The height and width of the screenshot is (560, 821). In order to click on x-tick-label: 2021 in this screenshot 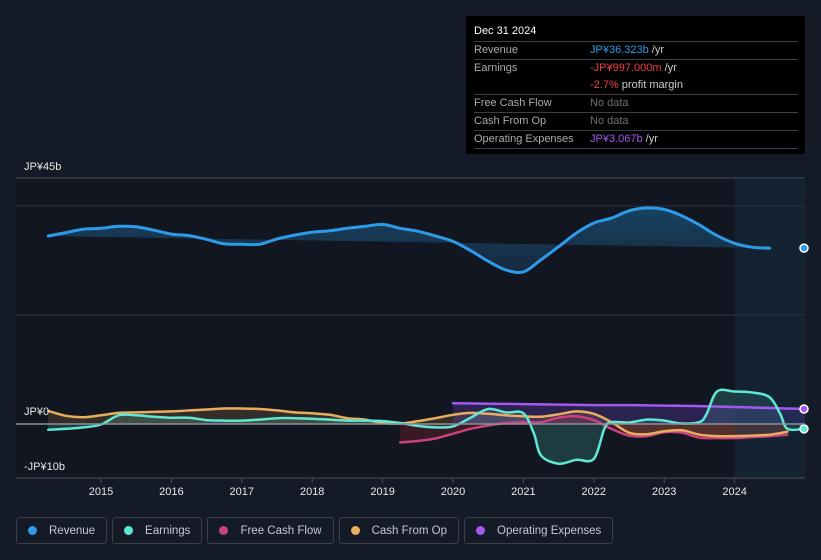, I will do `click(523, 492)`.